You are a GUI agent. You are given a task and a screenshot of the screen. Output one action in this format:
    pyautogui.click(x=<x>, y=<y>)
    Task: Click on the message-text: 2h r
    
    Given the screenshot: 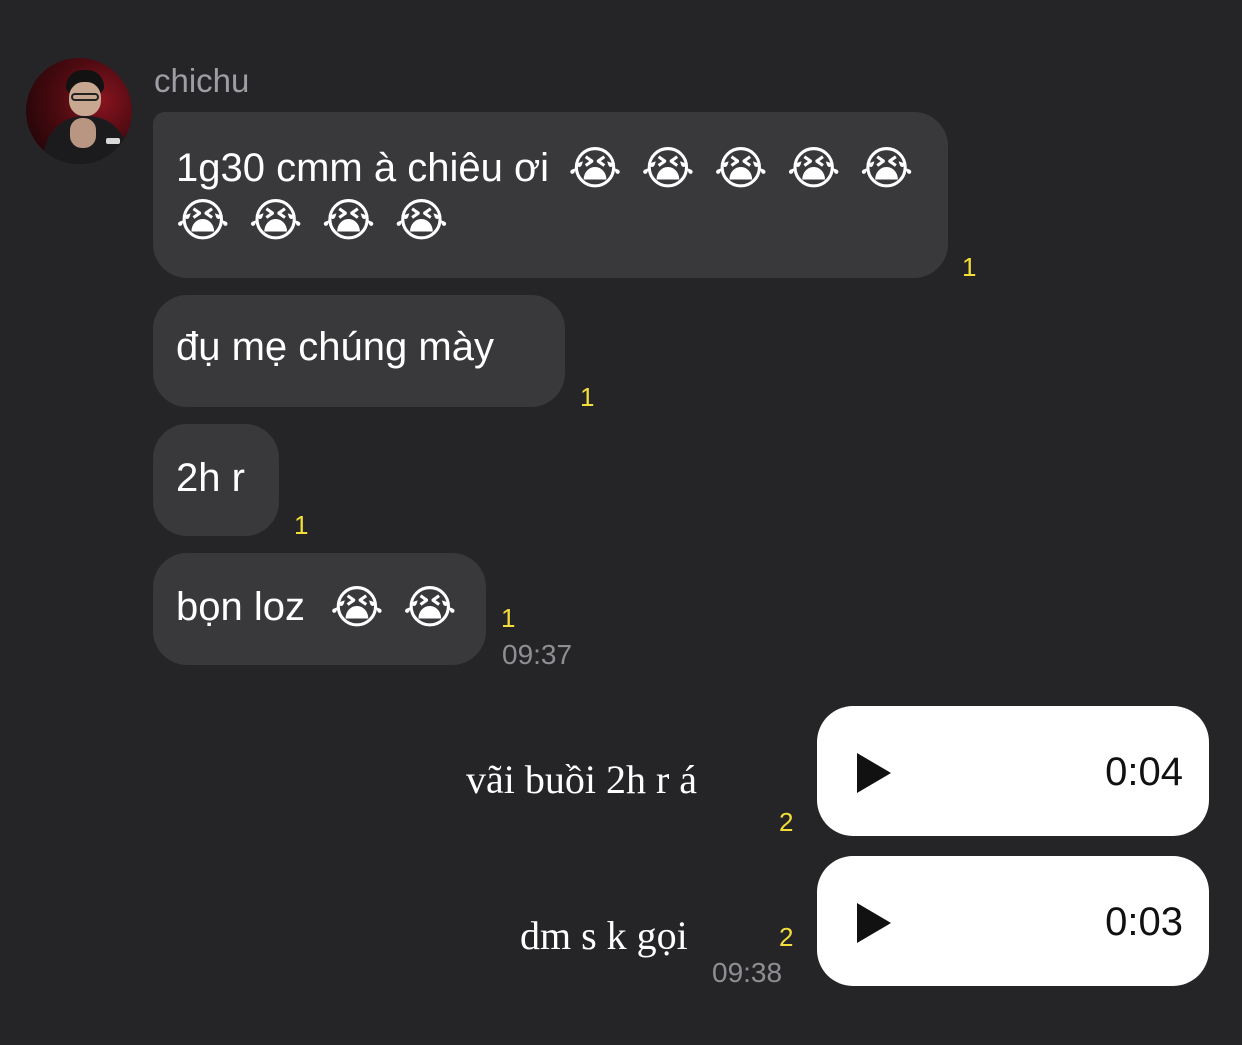 What is the action you would take?
    pyautogui.click(x=210, y=478)
    